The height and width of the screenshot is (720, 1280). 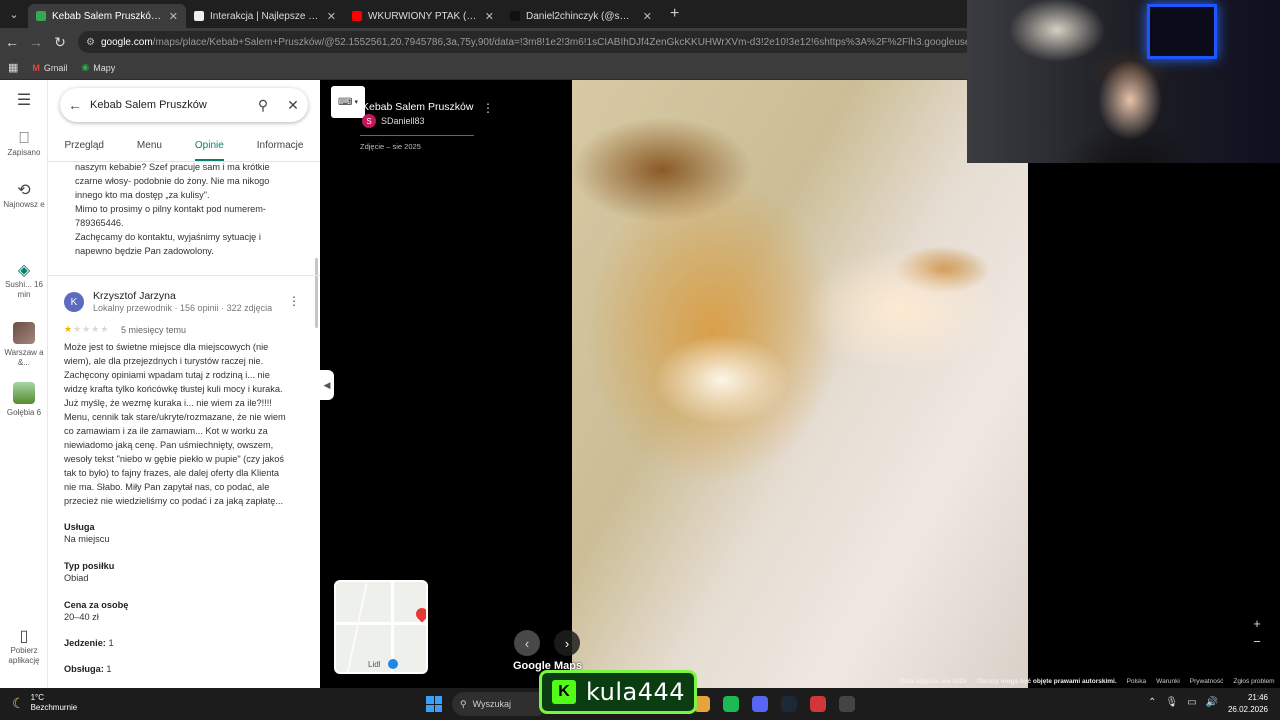 What do you see at coordinates (18, 702) in the screenshot?
I see `moon-icon: ☾` at bounding box center [18, 702].